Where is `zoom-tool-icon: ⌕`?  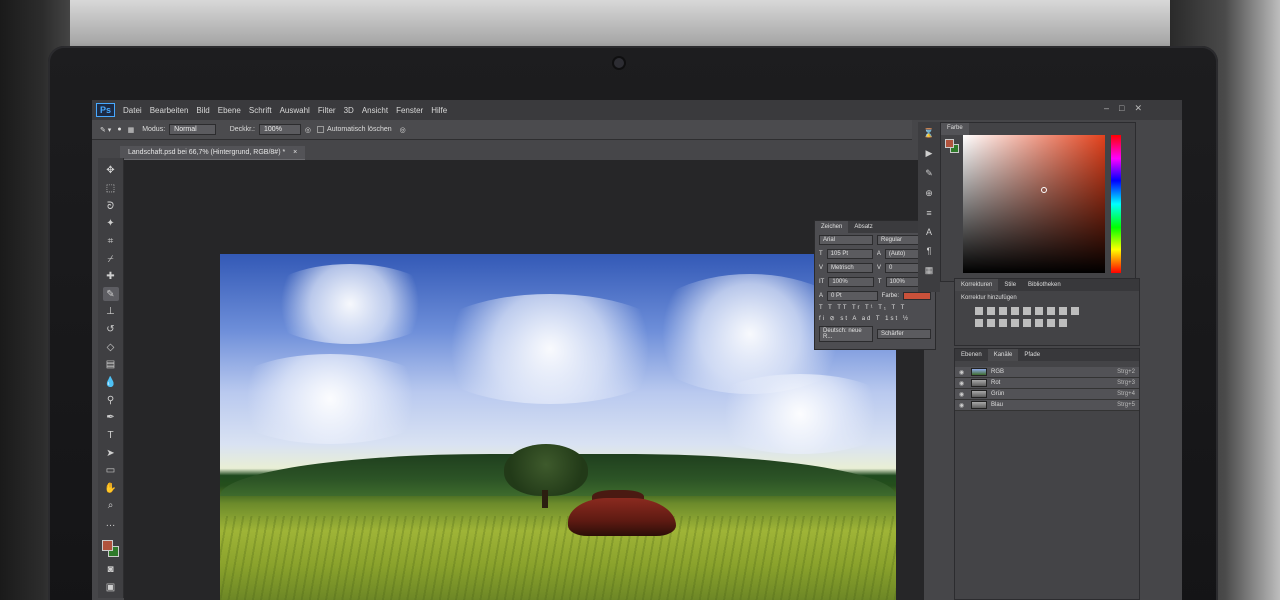
zoom-tool-icon: ⌕ is located at coordinates (111, 506).